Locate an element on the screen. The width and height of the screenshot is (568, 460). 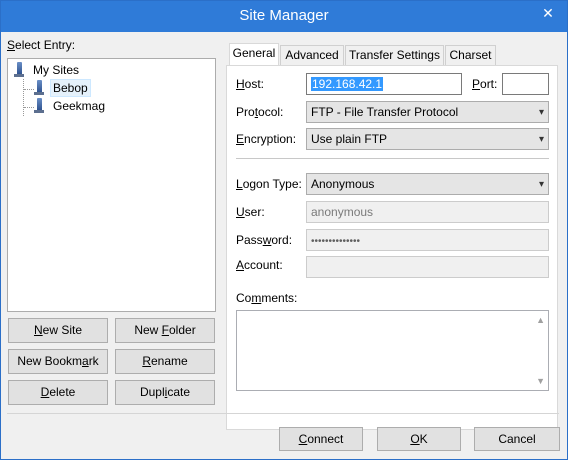
sites-folder-icon is located at coordinates (19, 69).